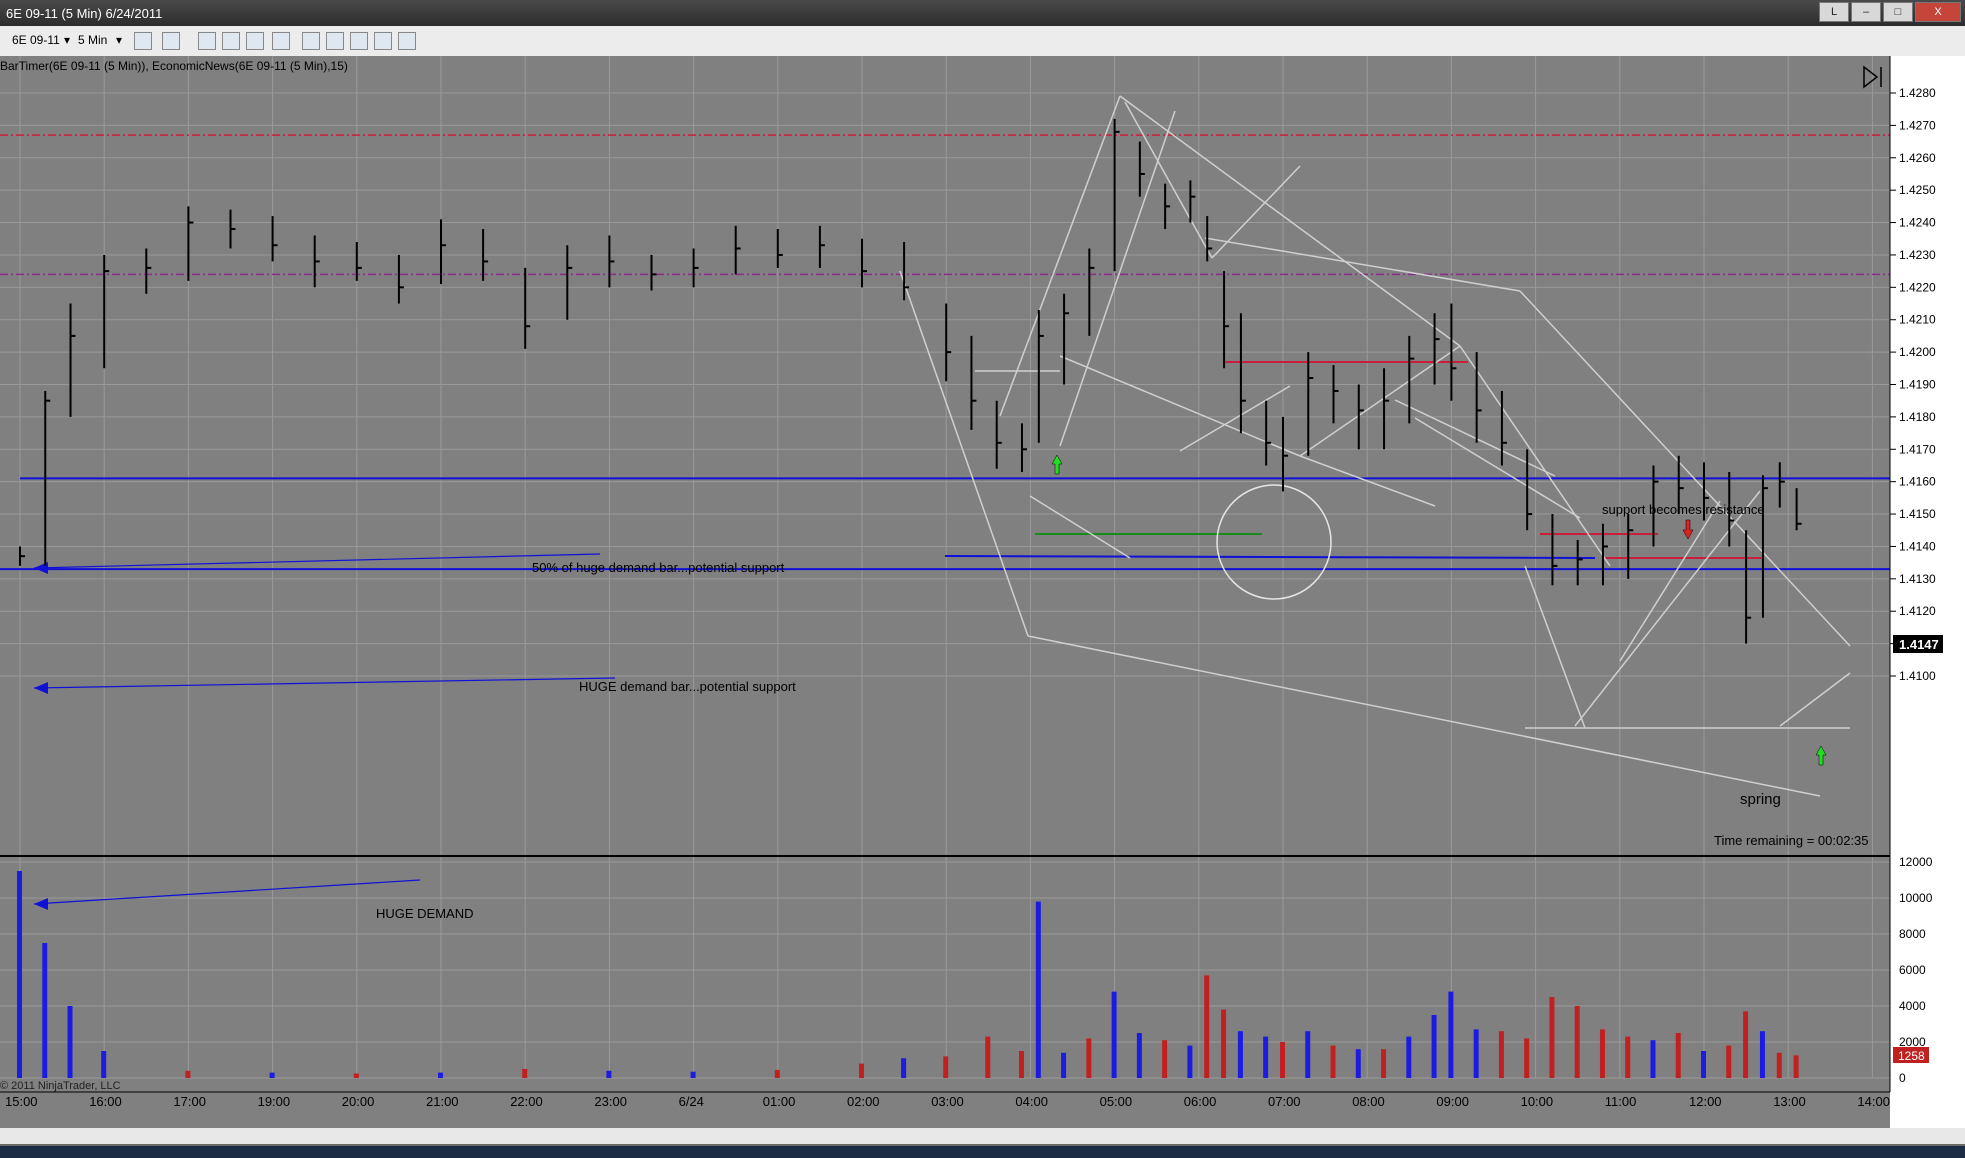  I want to click on time-tick-label: 02:00, so click(863, 1101).